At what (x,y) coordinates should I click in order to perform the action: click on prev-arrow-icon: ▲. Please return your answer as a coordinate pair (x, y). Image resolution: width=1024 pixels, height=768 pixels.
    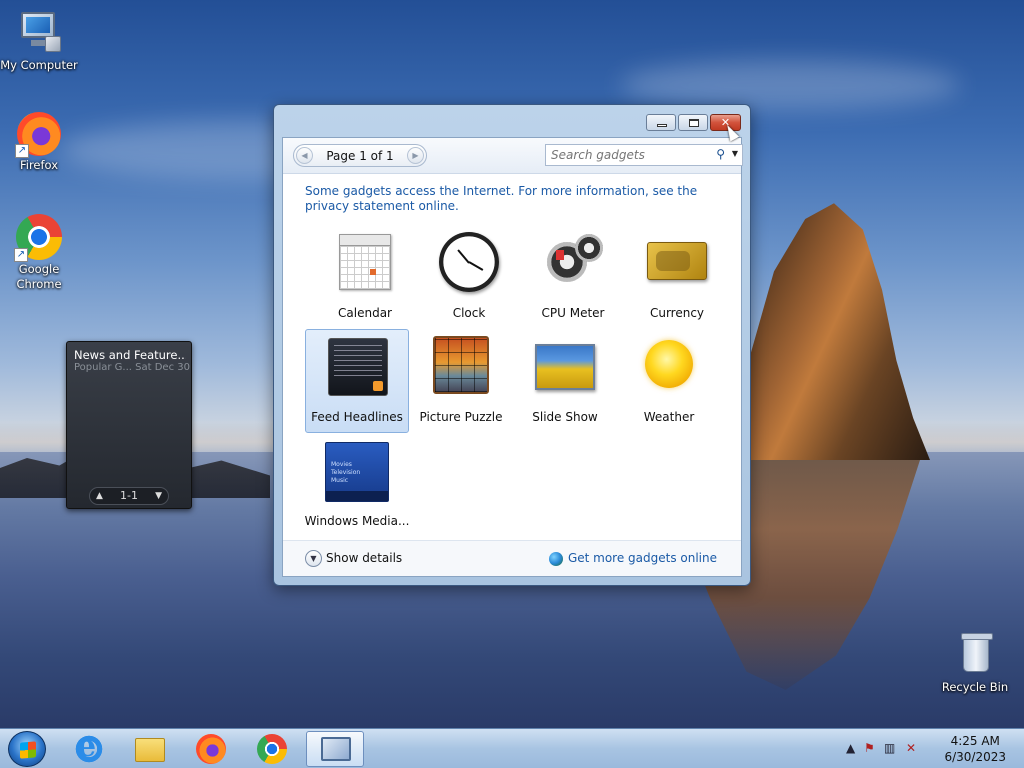
    Looking at the image, I should click on (99, 496).